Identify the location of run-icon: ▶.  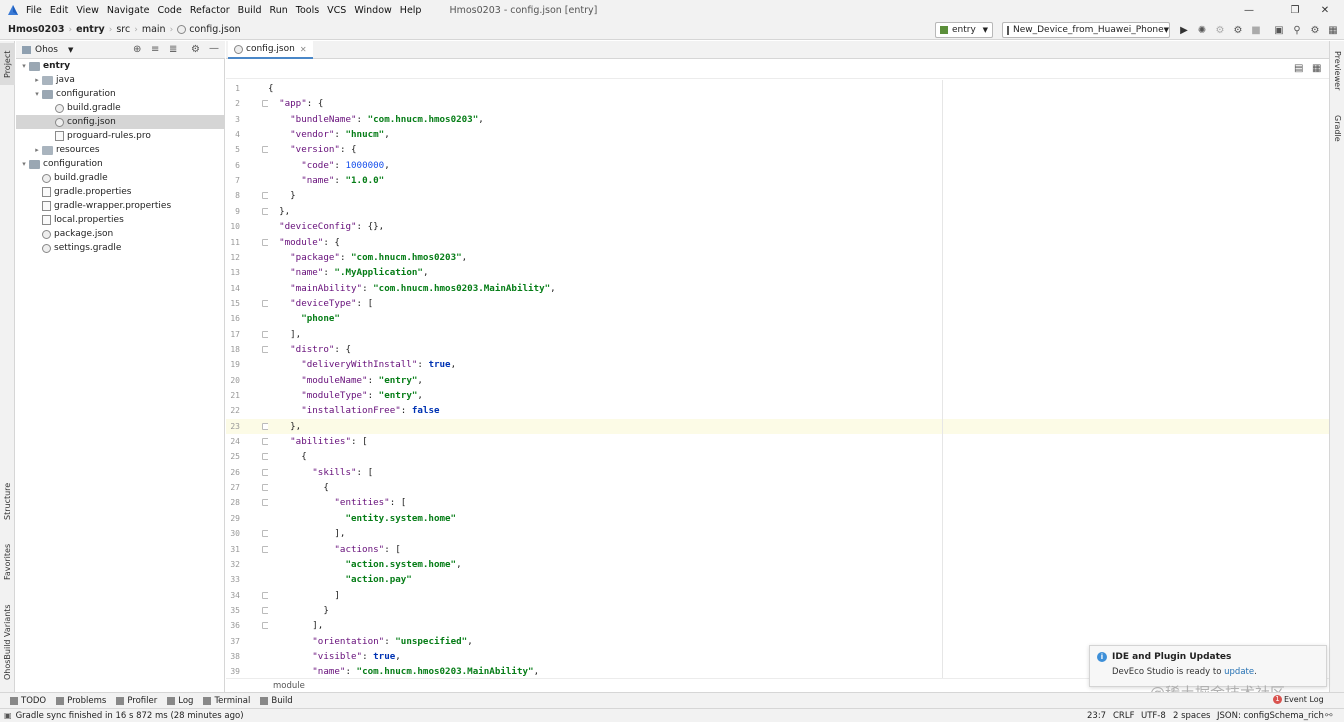
(1184, 30).